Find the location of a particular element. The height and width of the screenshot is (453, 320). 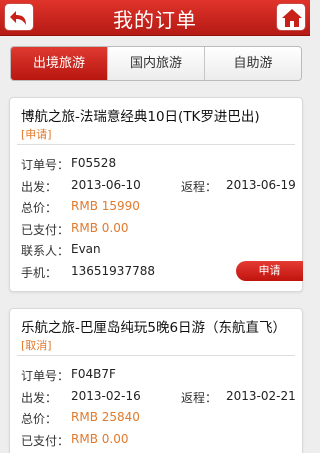

total-price-value: RMB 15990 is located at coordinates (105, 206).